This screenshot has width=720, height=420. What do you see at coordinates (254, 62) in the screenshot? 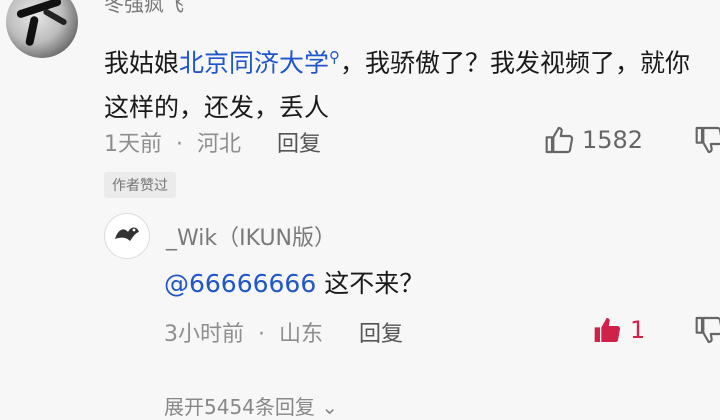
I see `school-link: 北京同济大学` at bounding box center [254, 62].